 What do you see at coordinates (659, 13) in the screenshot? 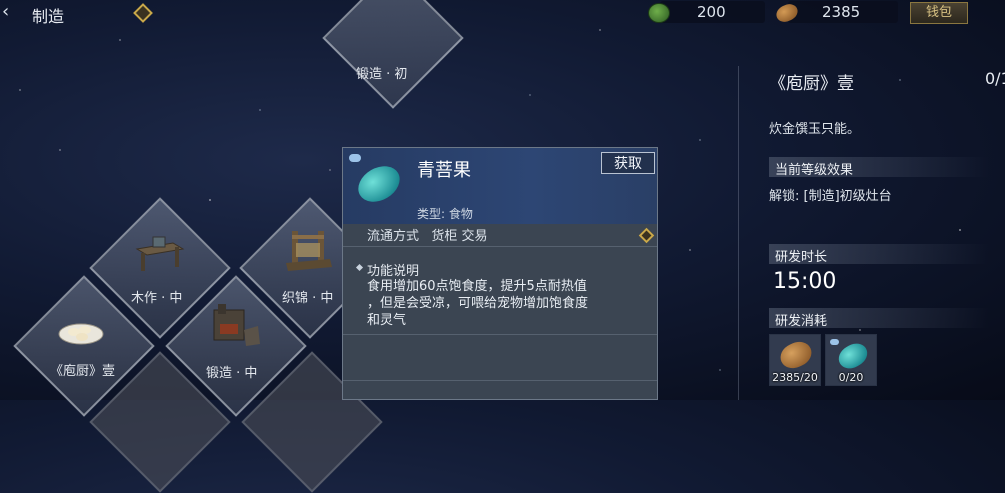
I see `green-coin-icon` at bounding box center [659, 13].